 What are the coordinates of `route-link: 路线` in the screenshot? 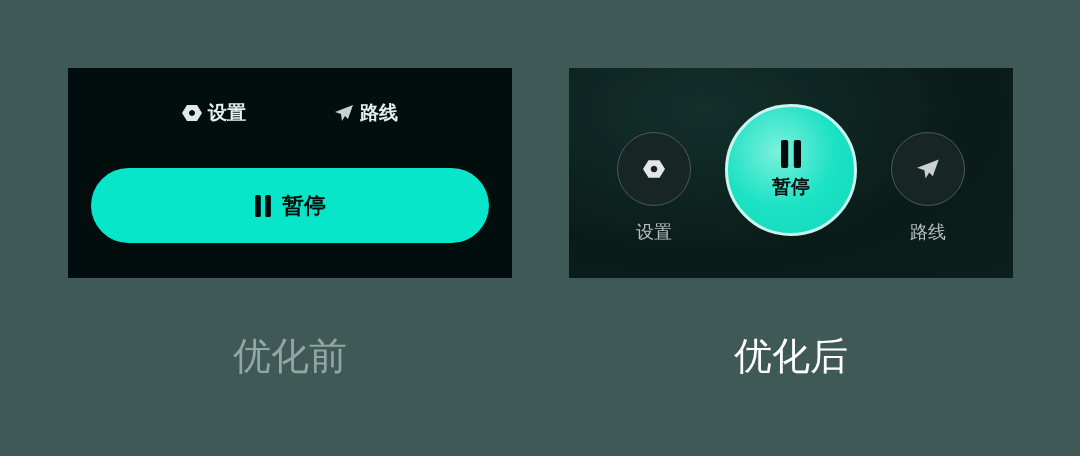 It's located at (365, 113).